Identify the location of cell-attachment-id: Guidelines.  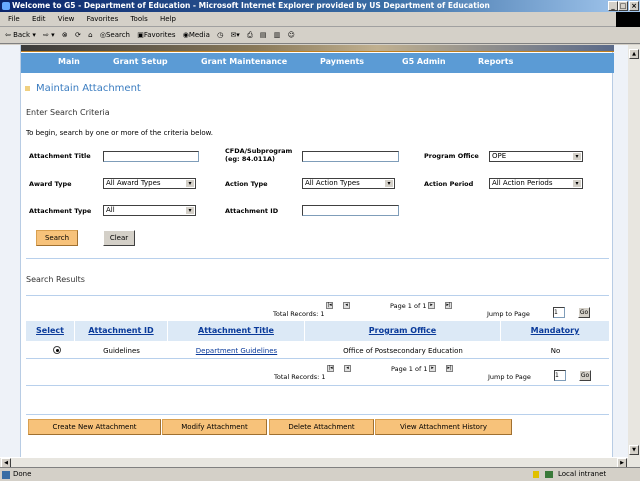
(121, 351).